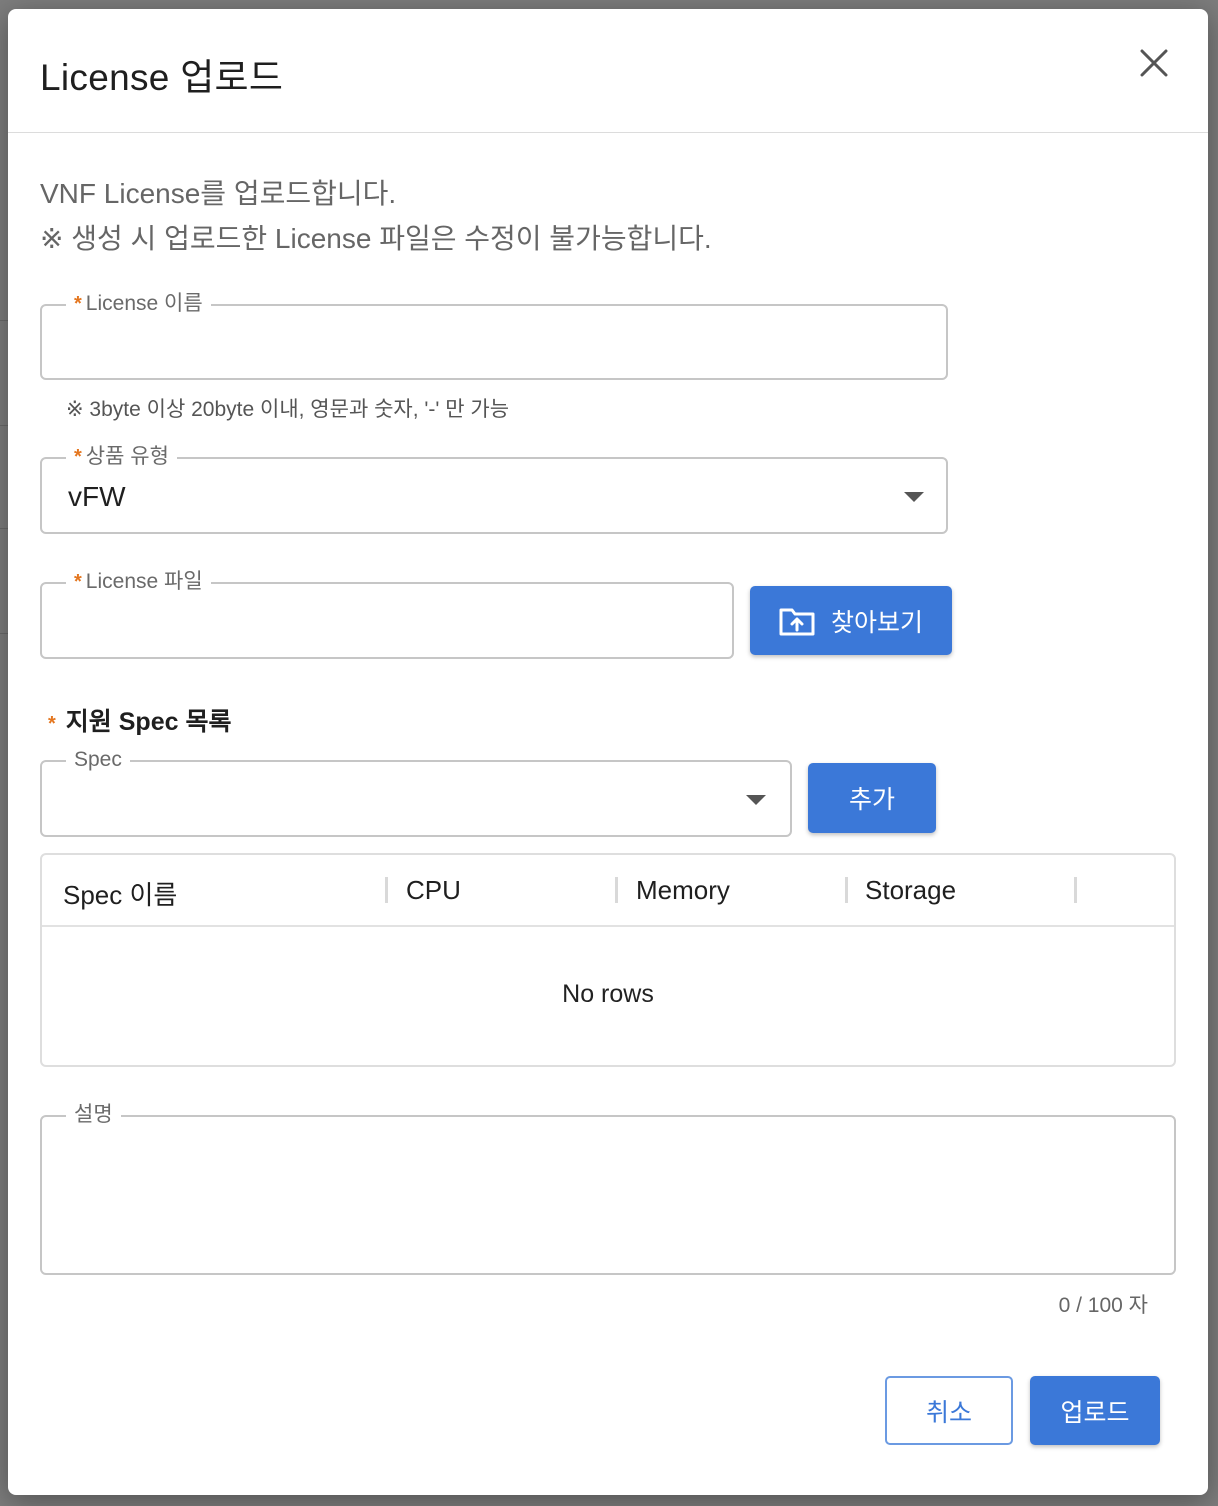  Describe the element at coordinates (140, 722) in the screenshot. I see `spec-section-title: * 지원 Spec 목록` at that location.